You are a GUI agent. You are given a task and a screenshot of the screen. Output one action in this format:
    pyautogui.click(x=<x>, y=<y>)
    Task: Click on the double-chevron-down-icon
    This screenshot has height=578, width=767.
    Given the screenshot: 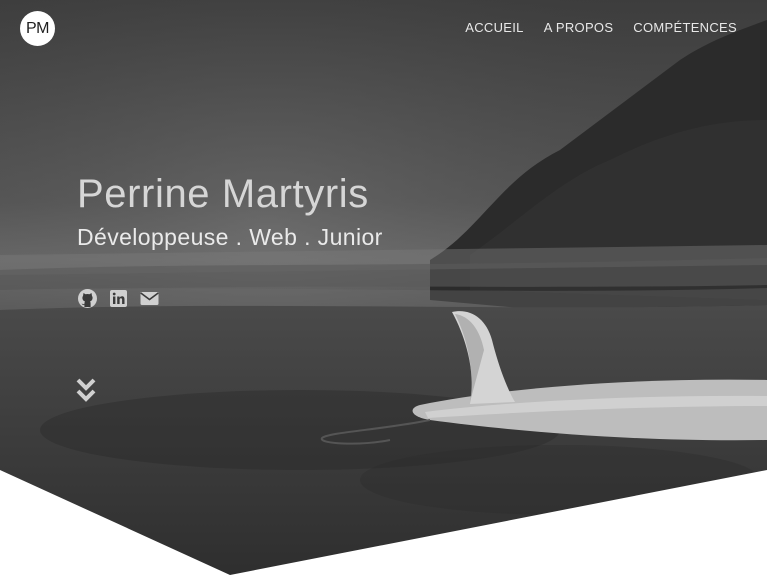 What is the action you would take?
    pyautogui.click(x=86, y=390)
    